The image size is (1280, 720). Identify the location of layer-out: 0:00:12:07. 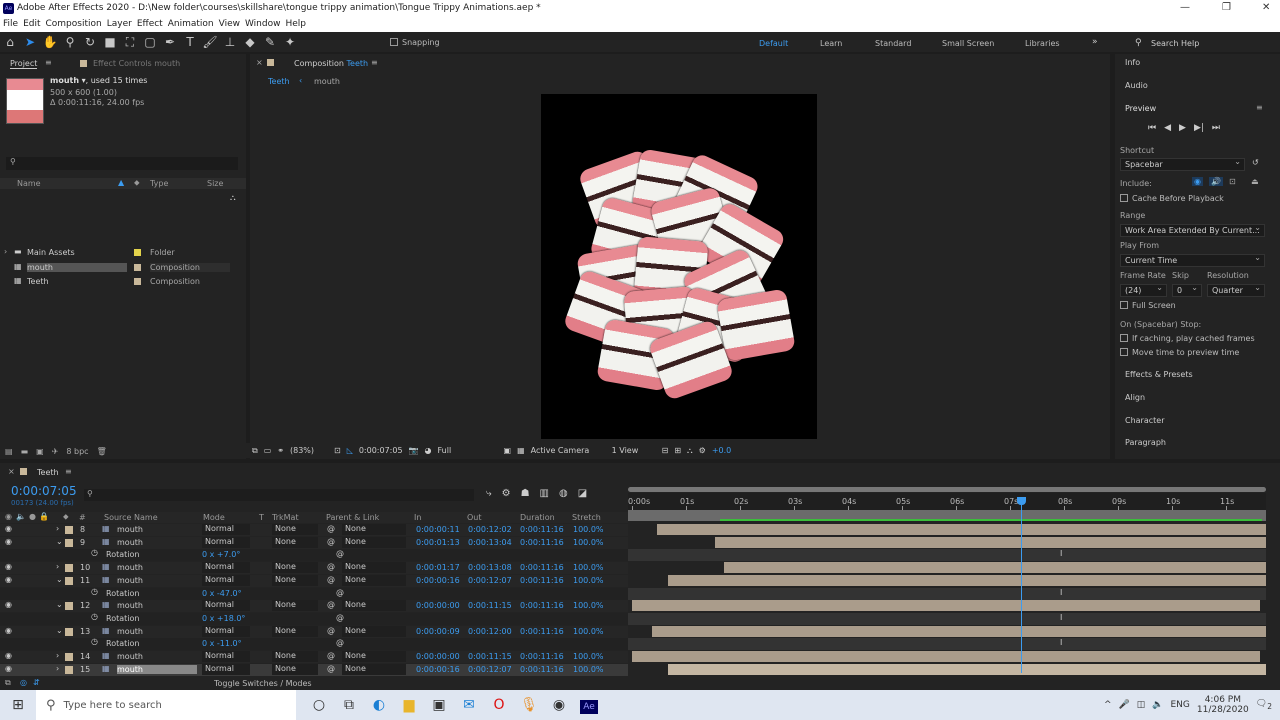
(490, 580).